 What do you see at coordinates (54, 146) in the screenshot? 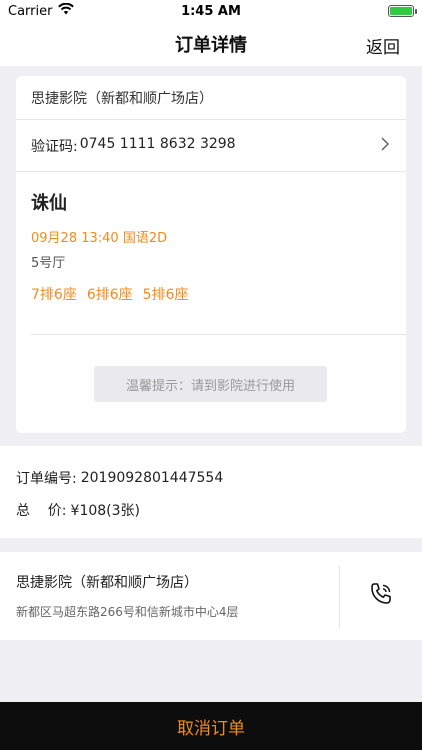
I see `verification-code-label: 验证码:` at bounding box center [54, 146].